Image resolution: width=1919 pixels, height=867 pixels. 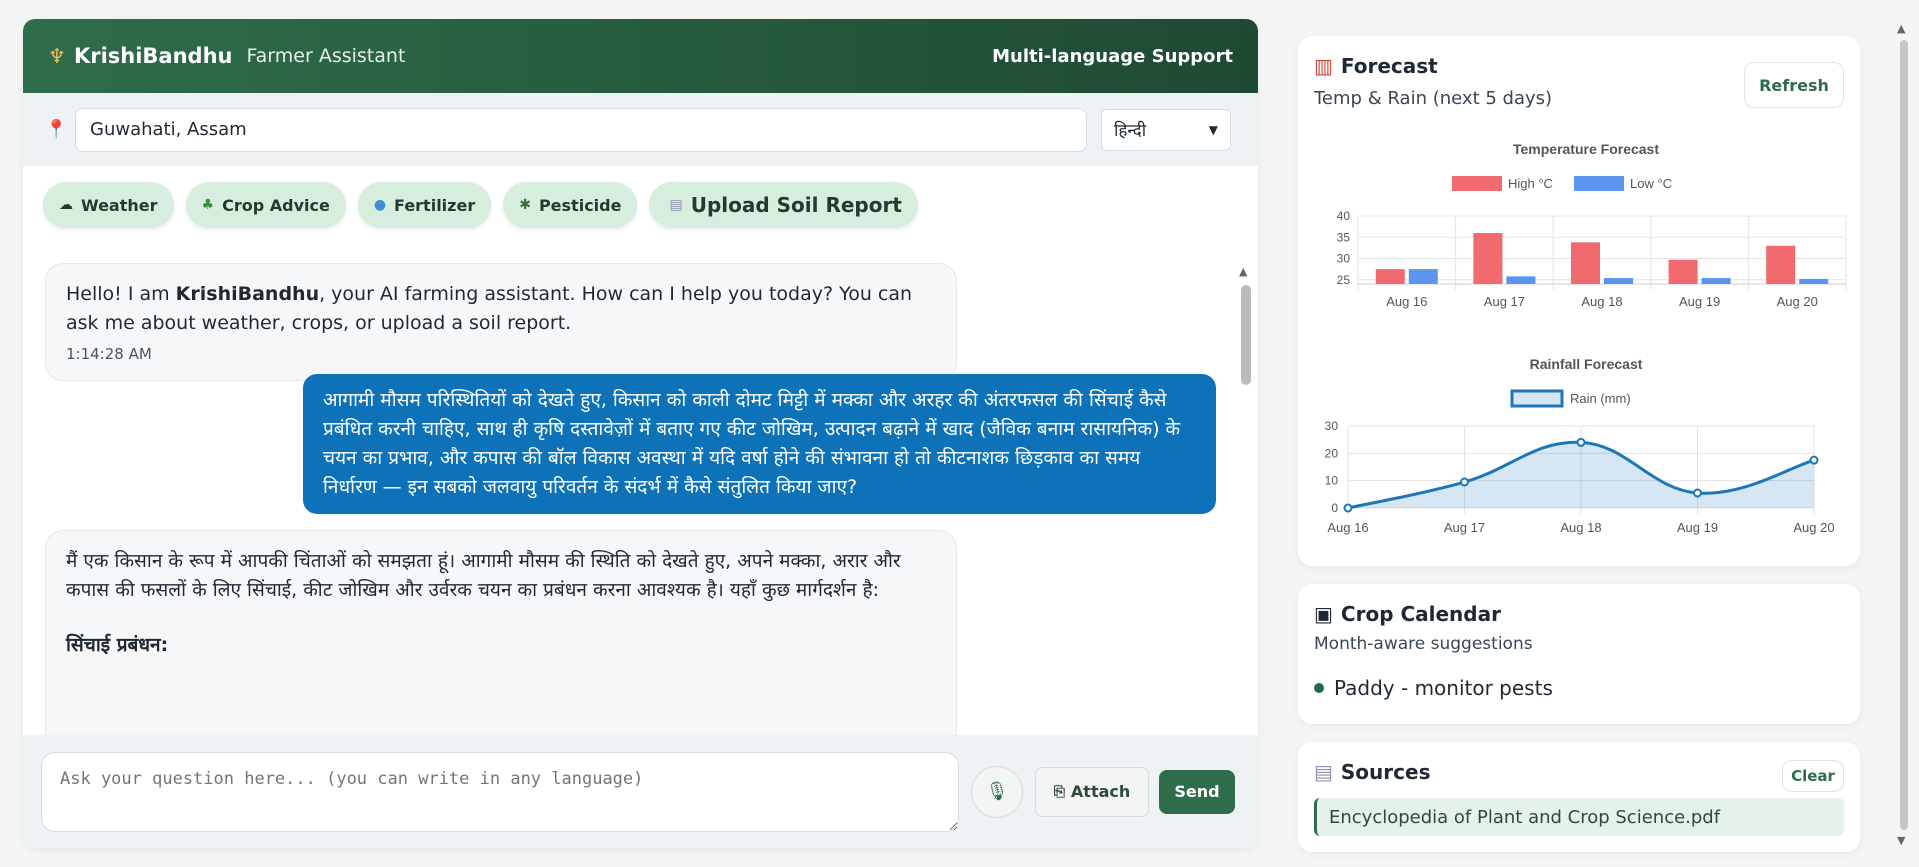 What do you see at coordinates (1385, 772) in the screenshot?
I see `sources-title: Sources` at bounding box center [1385, 772].